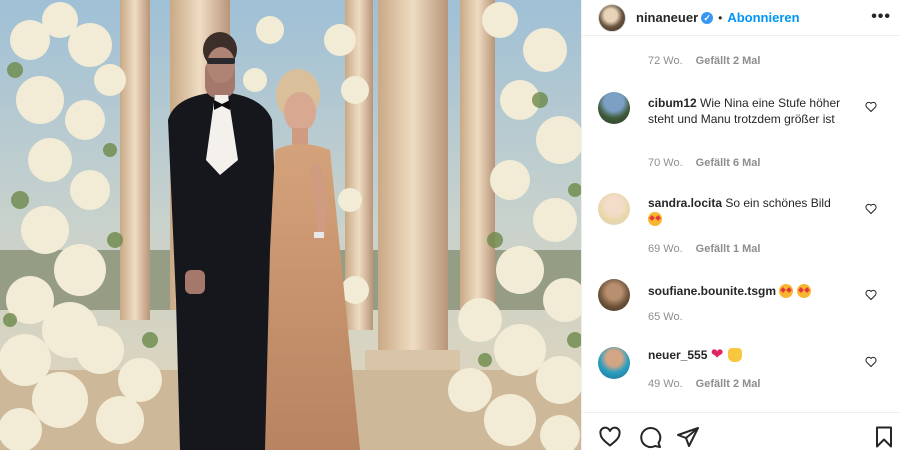 Image resolution: width=900 pixels, height=450 pixels. What do you see at coordinates (728, 384) in the screenshot?
I see `comment-likes: Gefällt 2 Mal` at bounding box center [728, 384].